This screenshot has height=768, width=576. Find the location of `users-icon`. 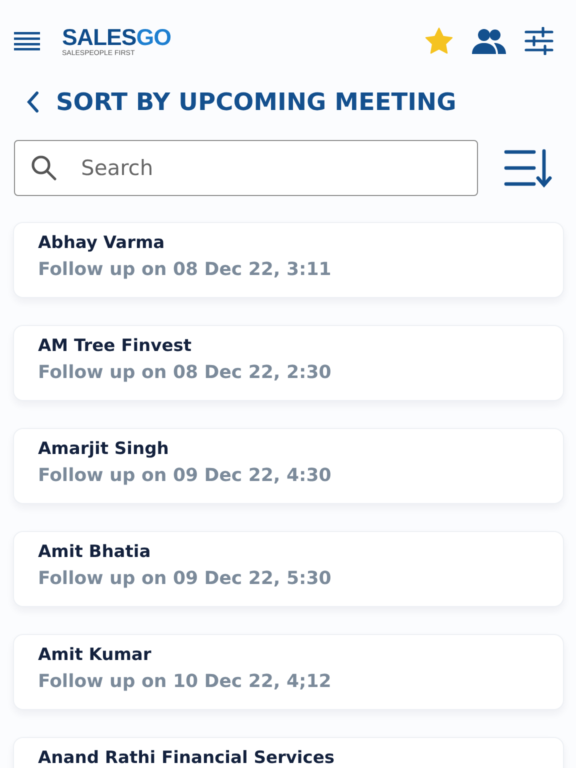

users-icon is located at coordinates (489, 41).